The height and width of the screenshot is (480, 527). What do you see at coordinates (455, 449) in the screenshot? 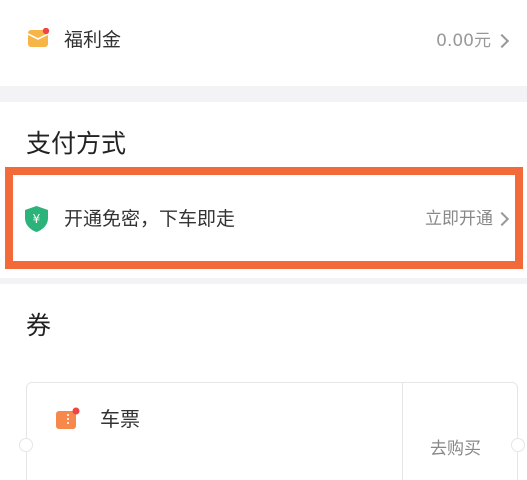
I see `go-buy-button: 去购买` at bounding box center [455, 449].